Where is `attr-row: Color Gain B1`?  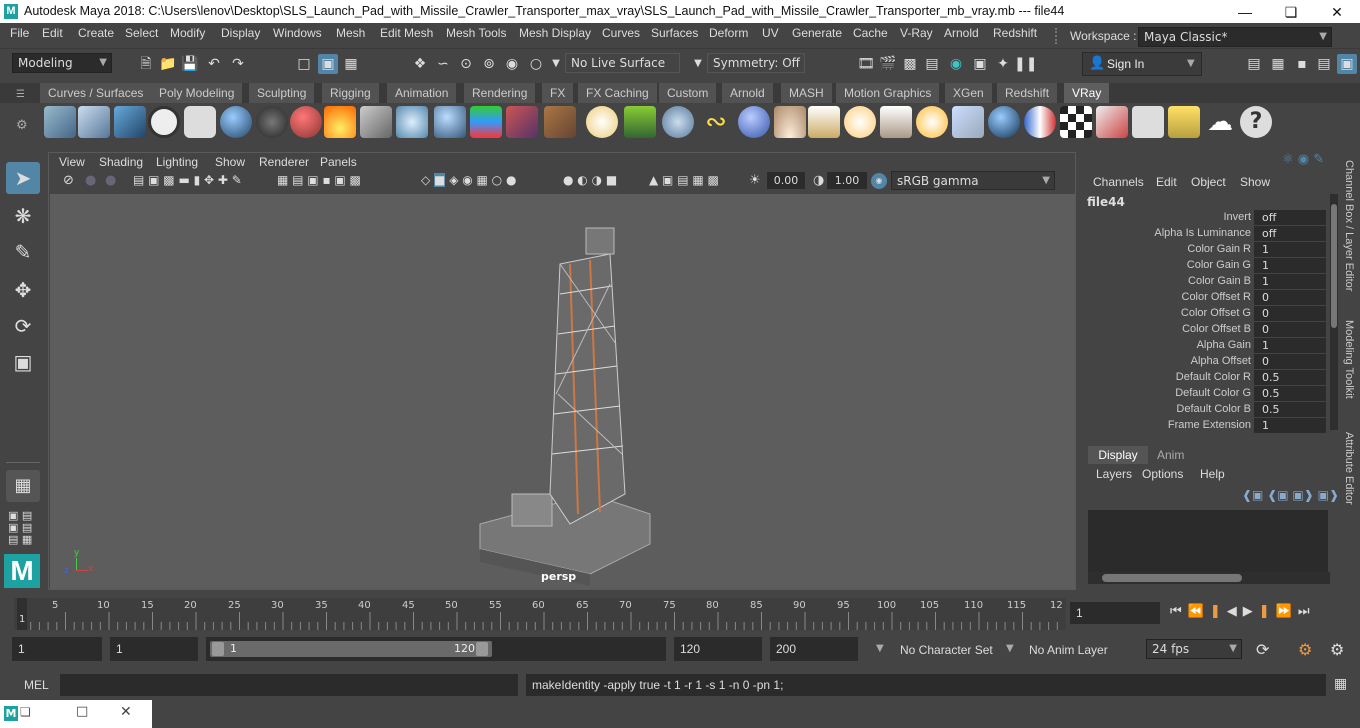
attr-row: Color Gain B1 is located at coordinates (1204, 282).